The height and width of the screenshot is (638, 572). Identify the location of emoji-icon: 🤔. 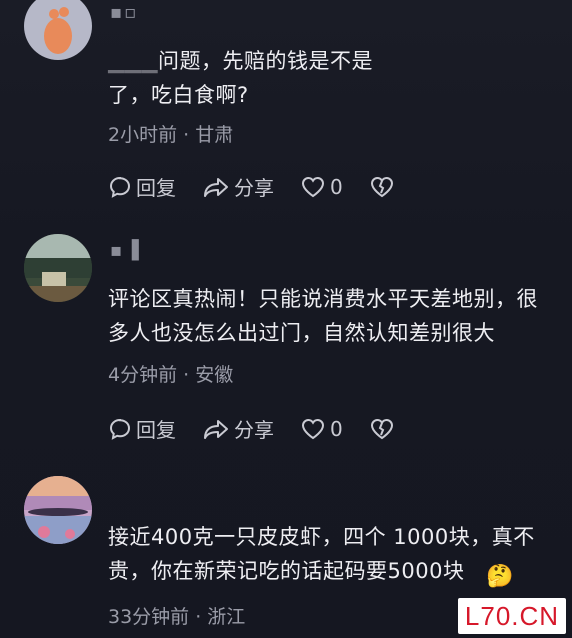
(500, 576).